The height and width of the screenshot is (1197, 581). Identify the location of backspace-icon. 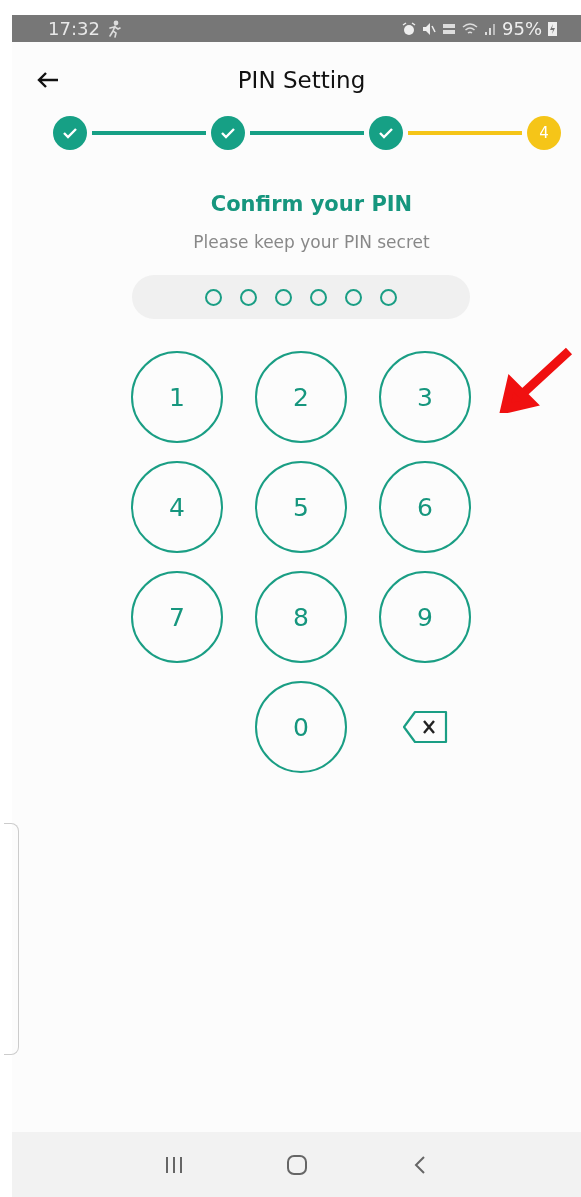
(425, 727).